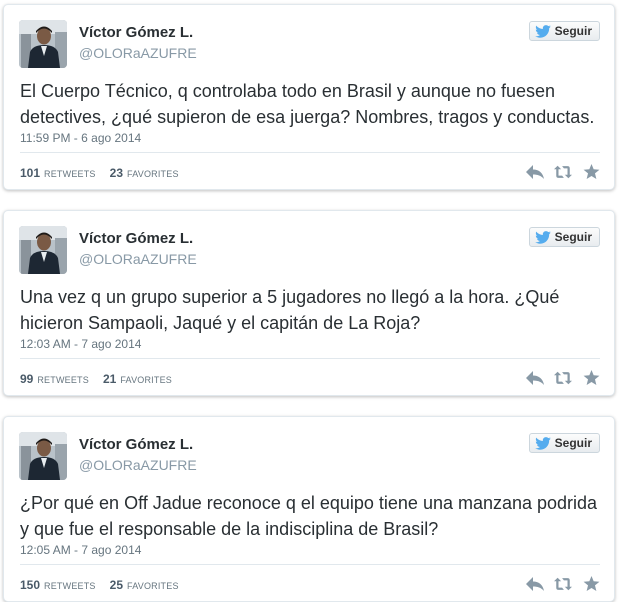  Describe the element at coordinates (26, 379) in the screenshot. I see `retweets-count: 99` at that location.